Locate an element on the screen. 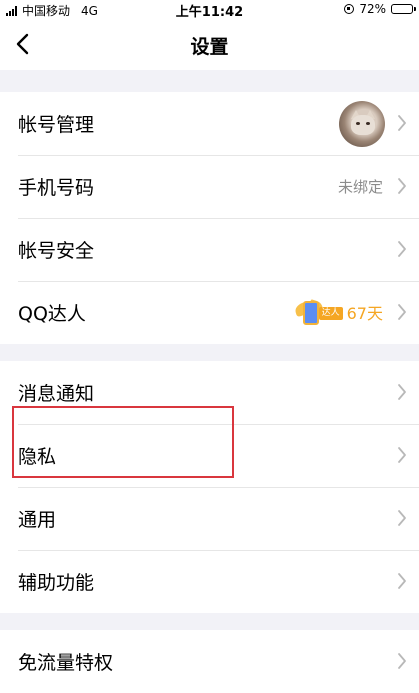 The width and height of the screenshot is (419, 693). settings-row-notifications: 消息通知 is located at coordinates (209, 392).